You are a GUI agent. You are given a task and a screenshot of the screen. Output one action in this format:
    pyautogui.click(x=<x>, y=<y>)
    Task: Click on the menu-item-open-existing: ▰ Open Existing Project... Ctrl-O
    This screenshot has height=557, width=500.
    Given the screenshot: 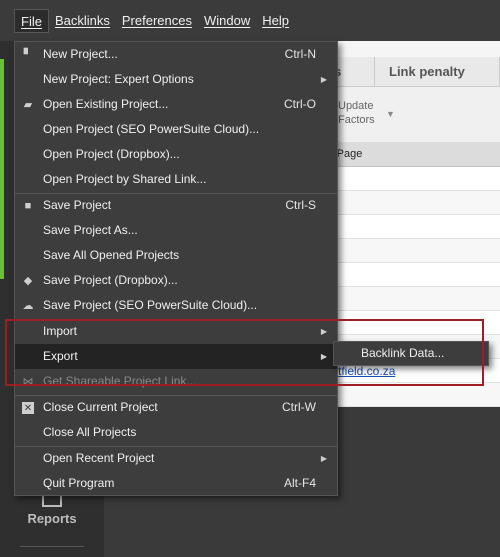 What is the action you would take?
    pyautogui.click(x=176, y=104)
    